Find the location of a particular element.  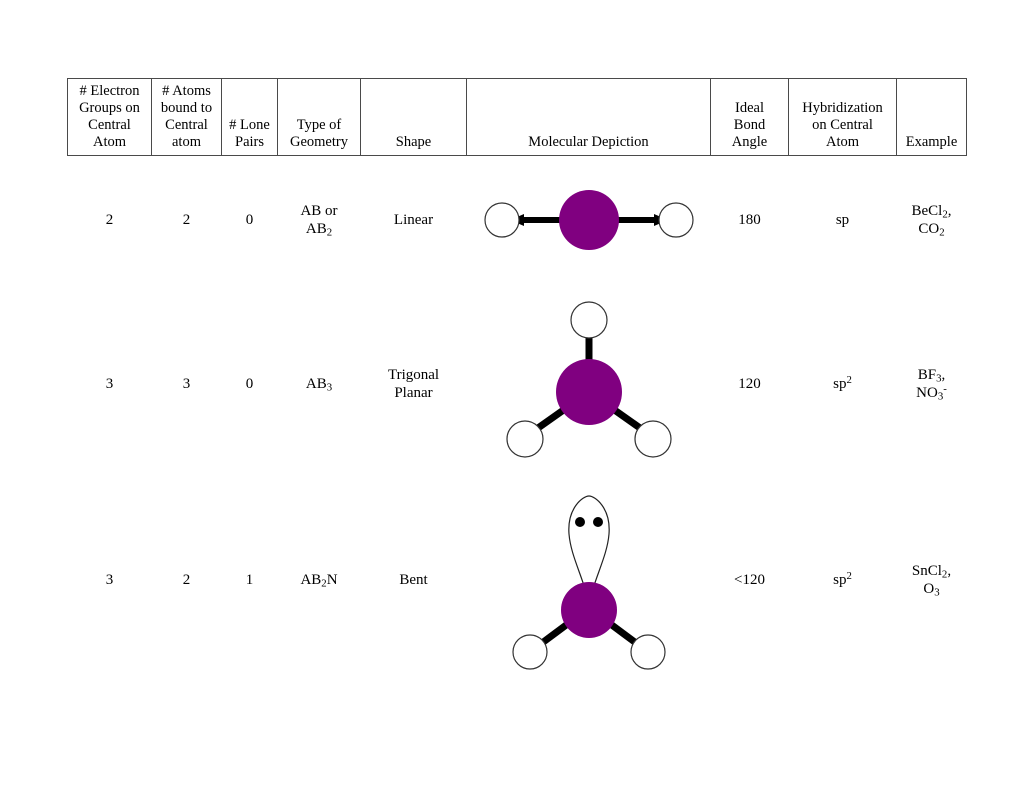

column-header-molecular-depiction: Molecular Depiction is located at coordinates (588, 117).